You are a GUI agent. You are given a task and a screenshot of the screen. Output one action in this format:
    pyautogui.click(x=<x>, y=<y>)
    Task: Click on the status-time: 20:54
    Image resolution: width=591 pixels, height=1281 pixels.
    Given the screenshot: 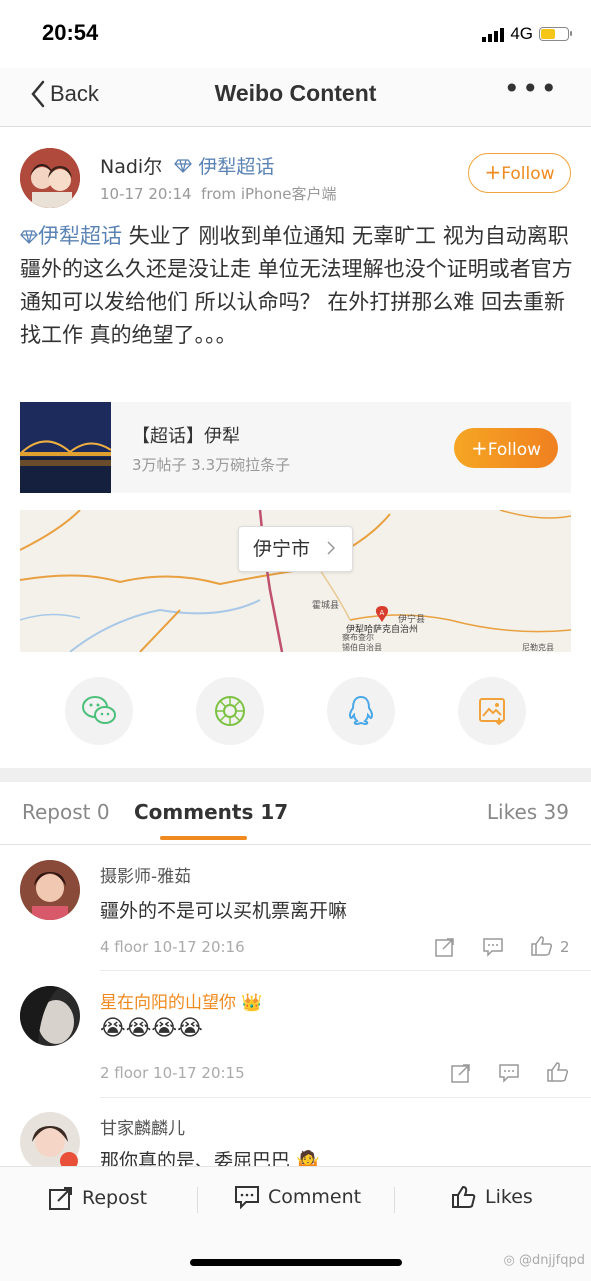 What is the action you would take?
    pyautogui.click(x=70, y=32)
    